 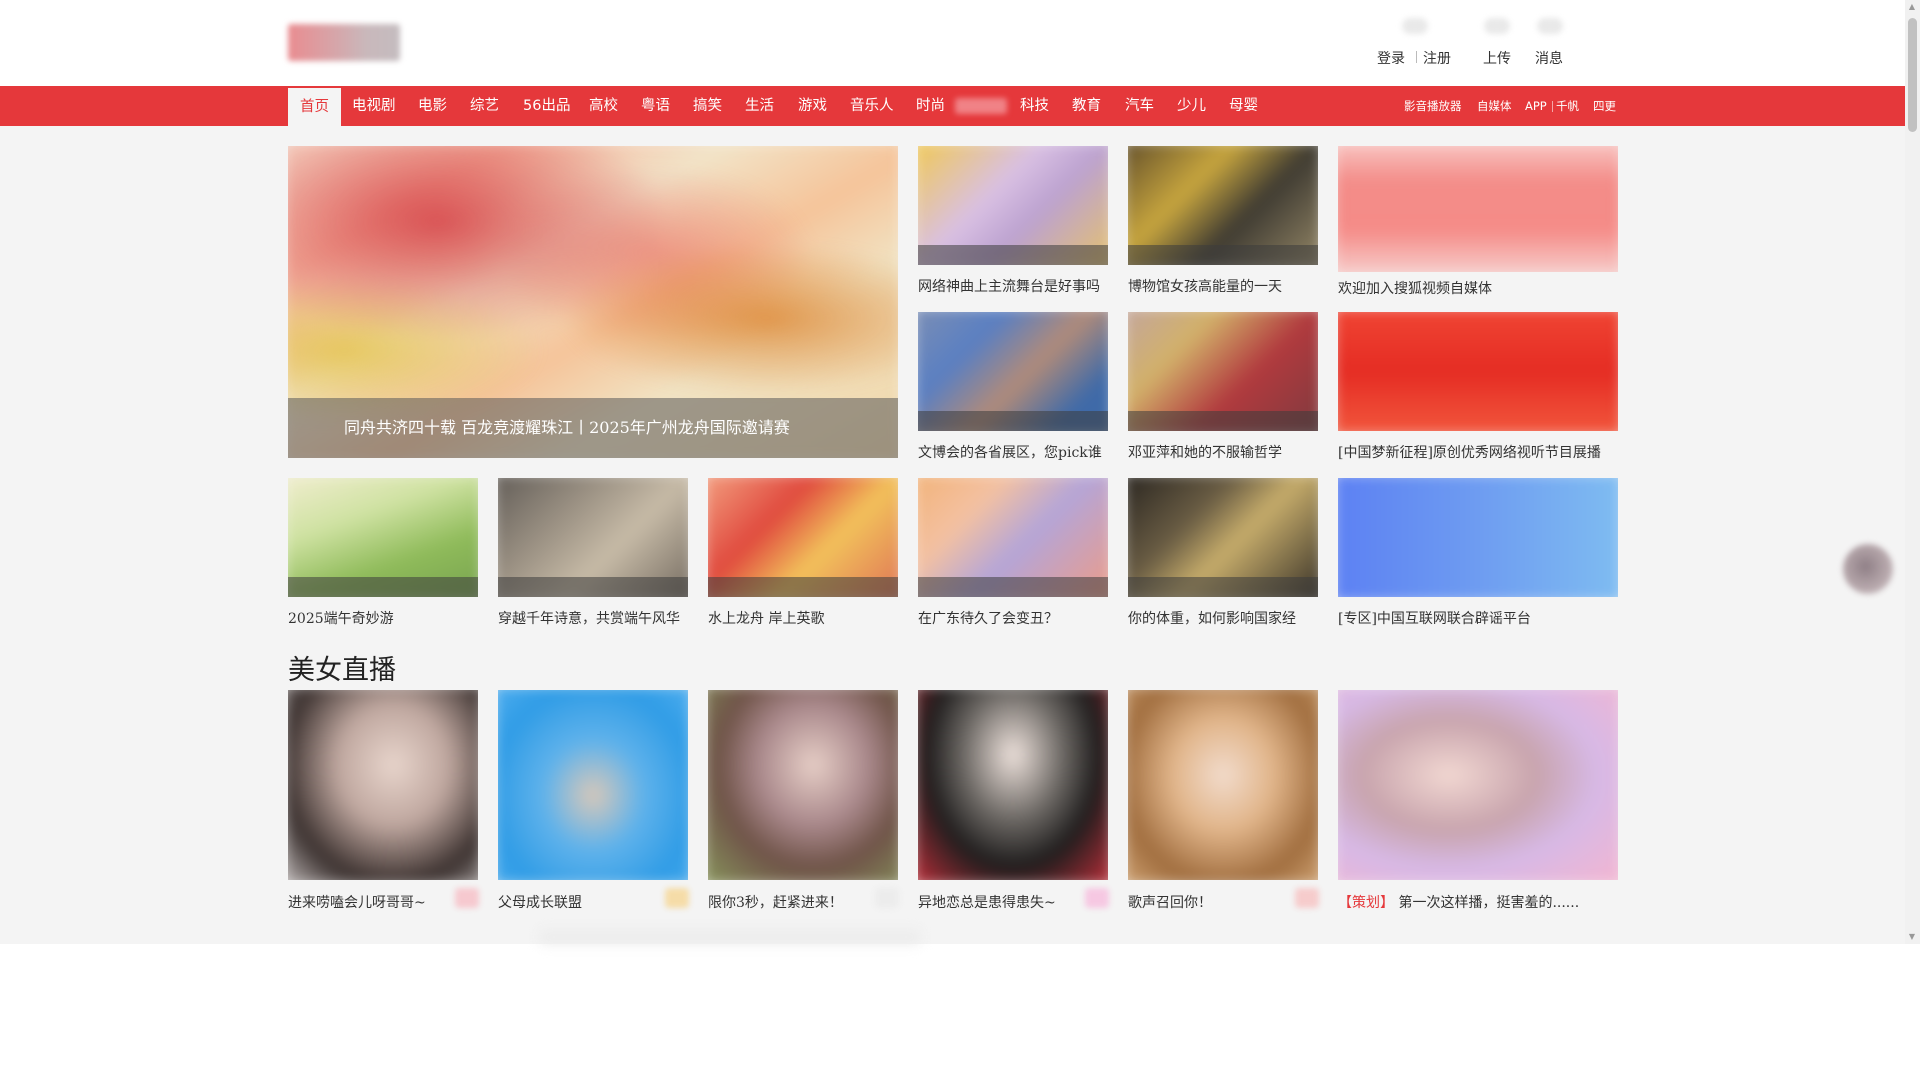 What do you see at coordinates (546, 106) in the screenshot?
I see `nav-item-56-originals: 56出品` at bounding box center [546, 106].